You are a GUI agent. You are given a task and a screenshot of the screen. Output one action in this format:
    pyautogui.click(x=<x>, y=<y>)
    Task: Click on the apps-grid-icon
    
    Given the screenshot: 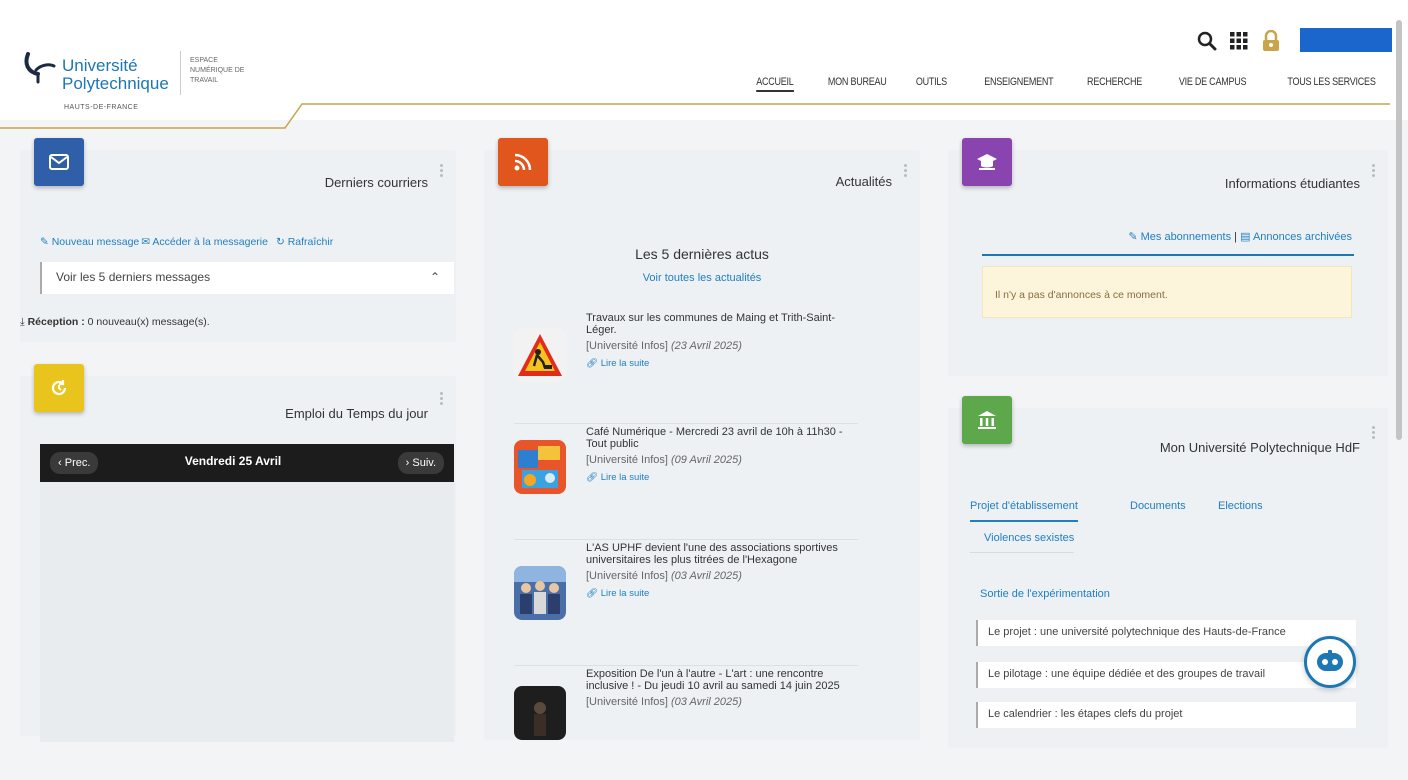 What is the action you would take?
    pyautogui.click(x=1239, y=41)
    